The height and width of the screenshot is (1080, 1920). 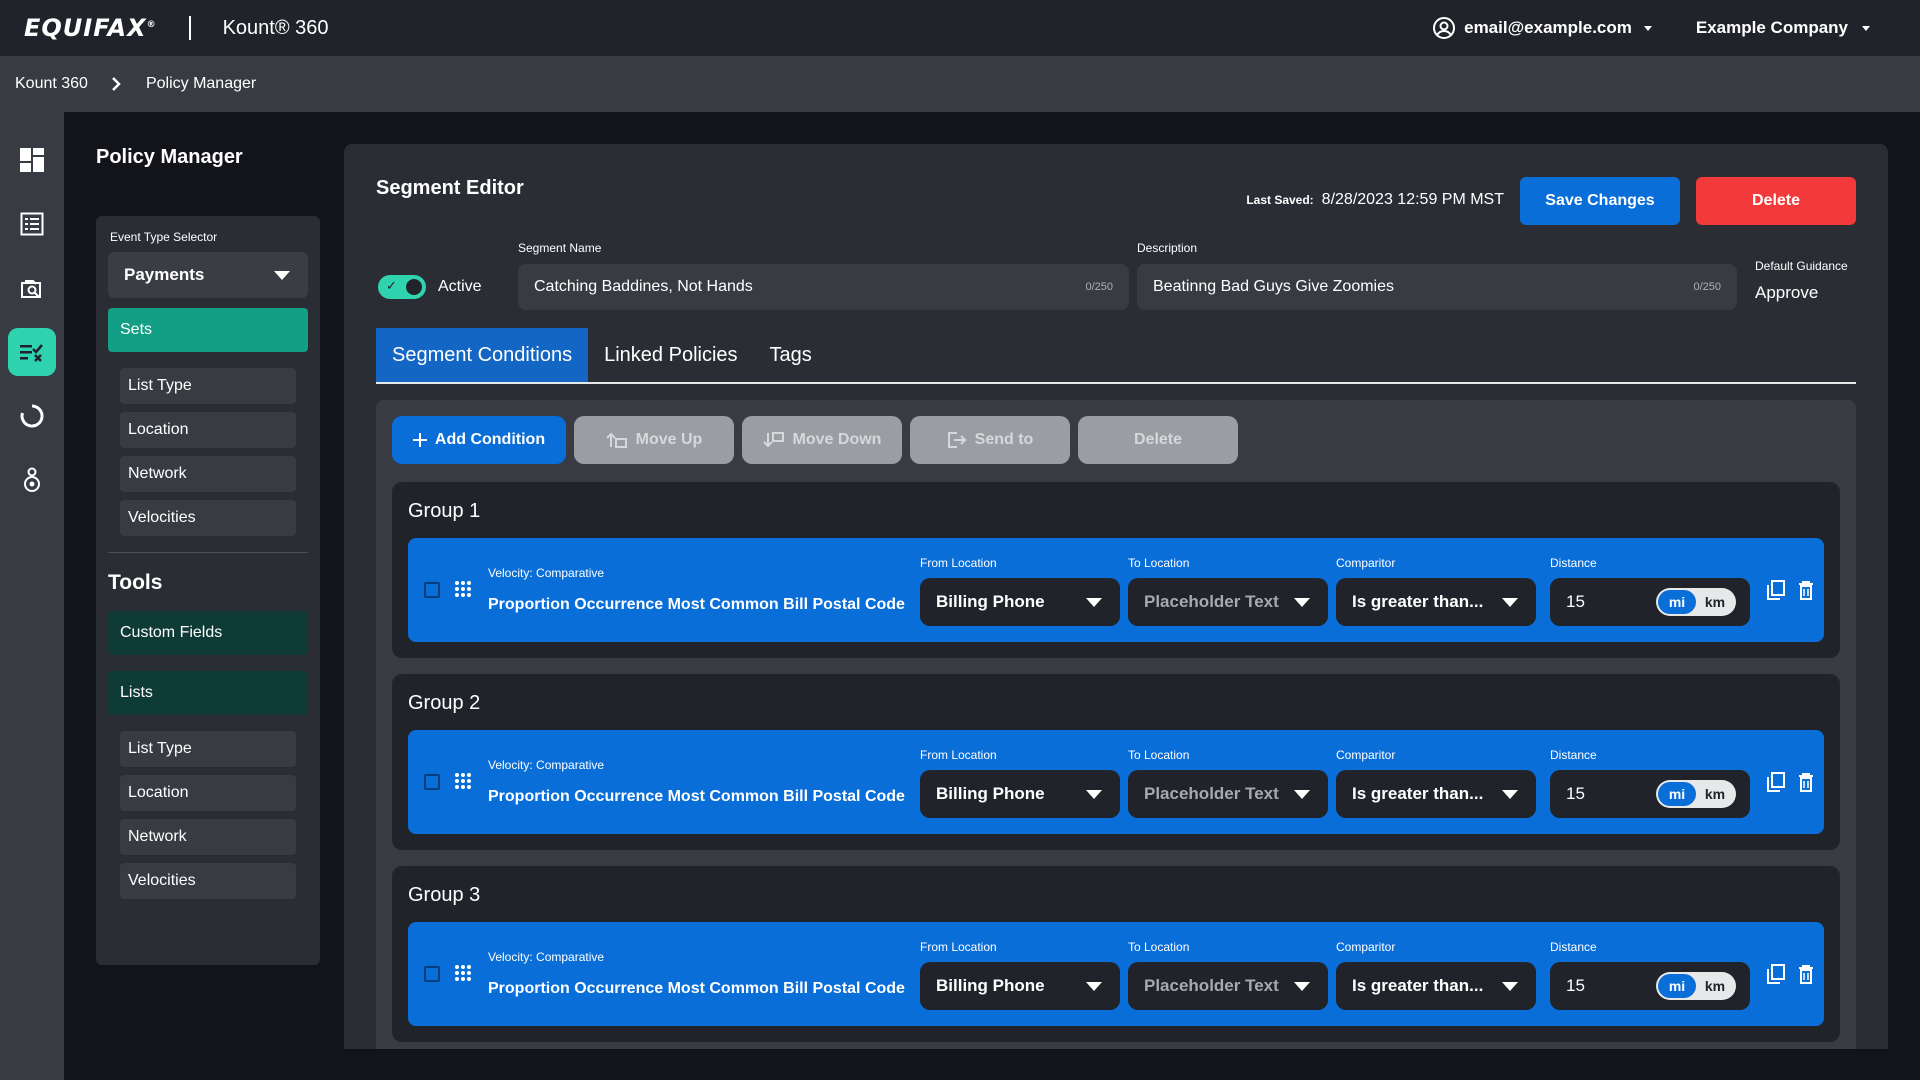 What do you see at coordinates (32, 352) in the screenshot?
I see `policy-icon` at bounding box center [32, 352].